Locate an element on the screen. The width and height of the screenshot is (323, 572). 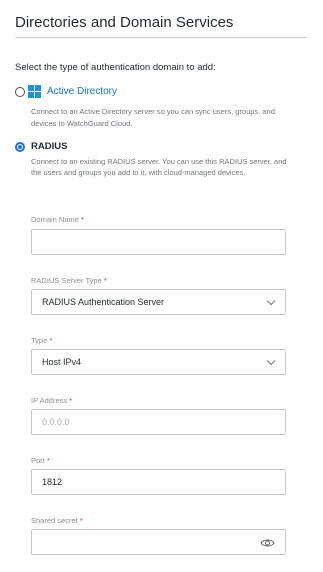
radius-server-type-label: RADIUS Server Type * is located at coordinates (69, 280).